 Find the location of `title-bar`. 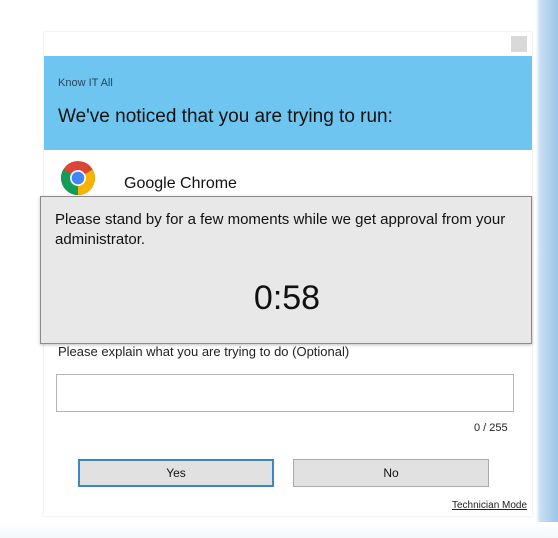

title-bar is located at coordinates (288, 44).